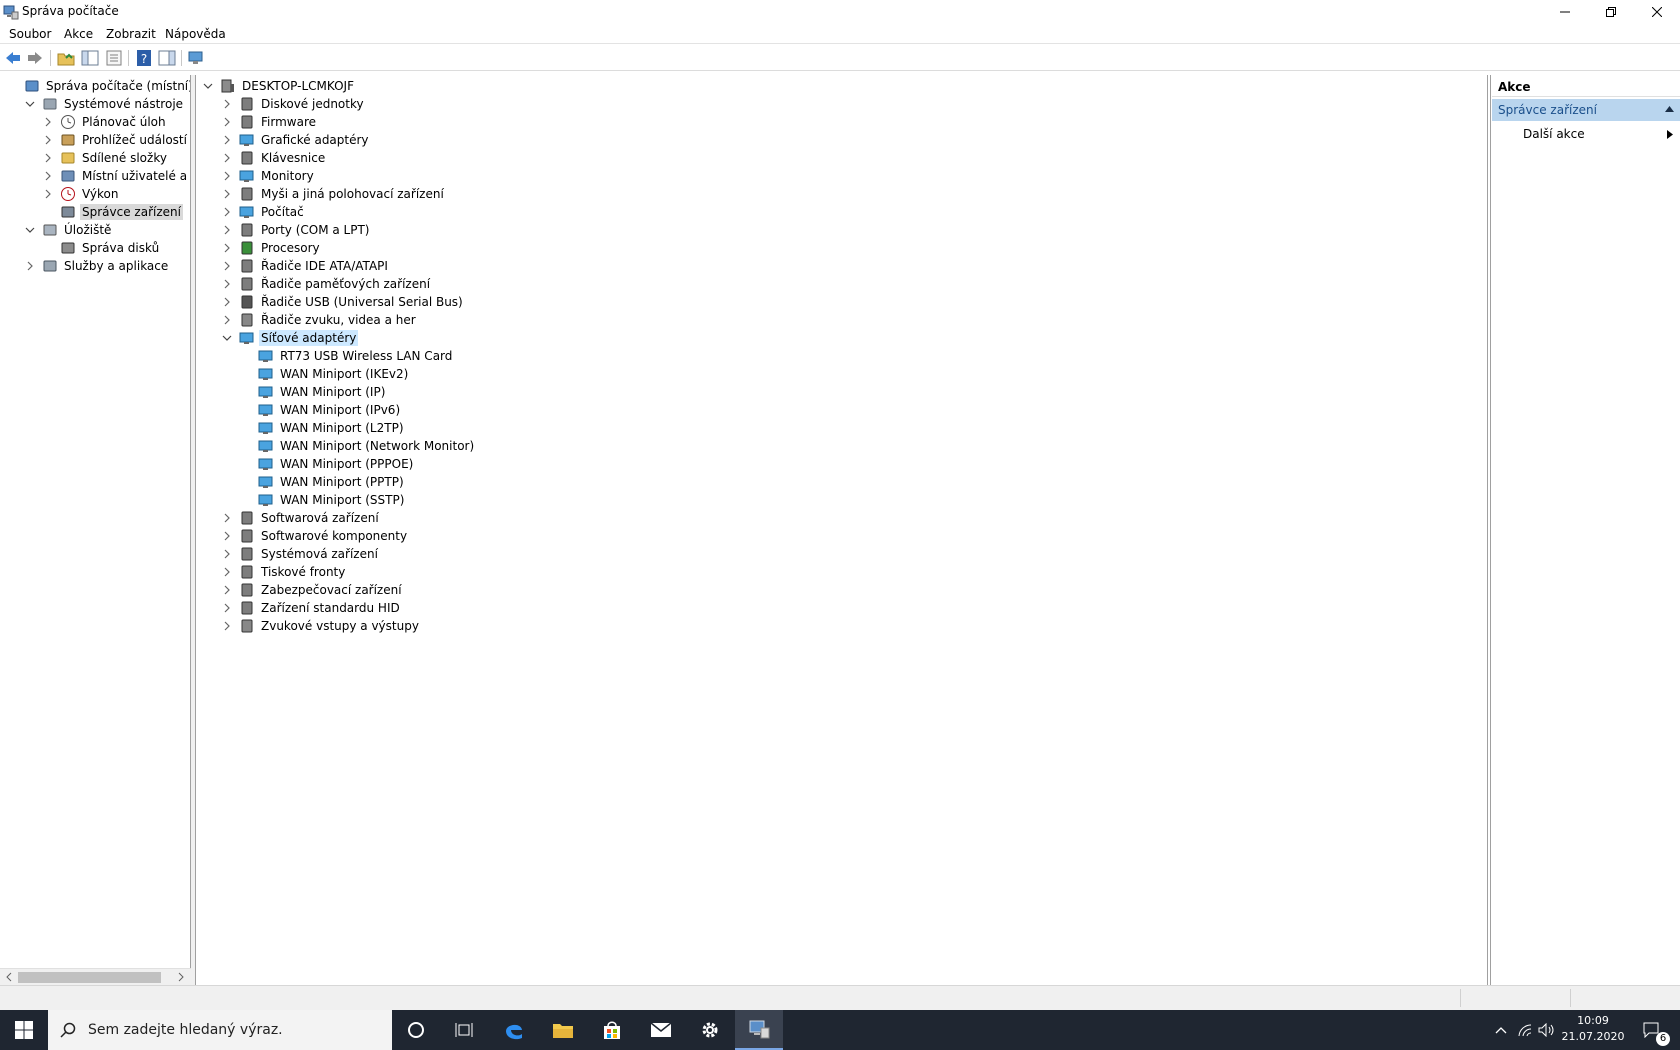 The width and height of the screenshot is (1680, 1050). Describe the element at coordinates (1501, 1030) in the screenshot. I see `show-hidden-icons-button` at that location.